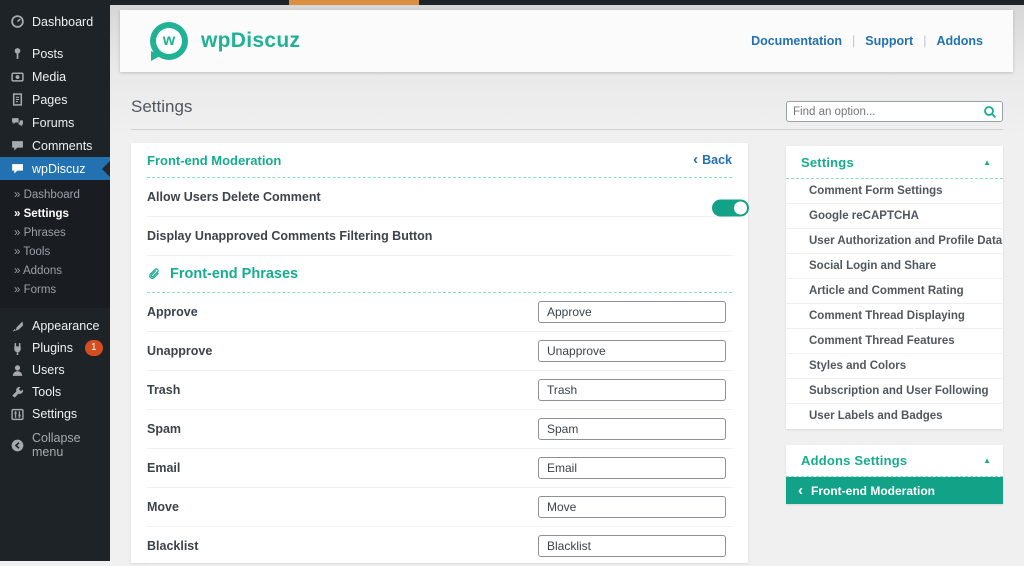  I want to click on admin-topbar-highlight, so click(354, 2).